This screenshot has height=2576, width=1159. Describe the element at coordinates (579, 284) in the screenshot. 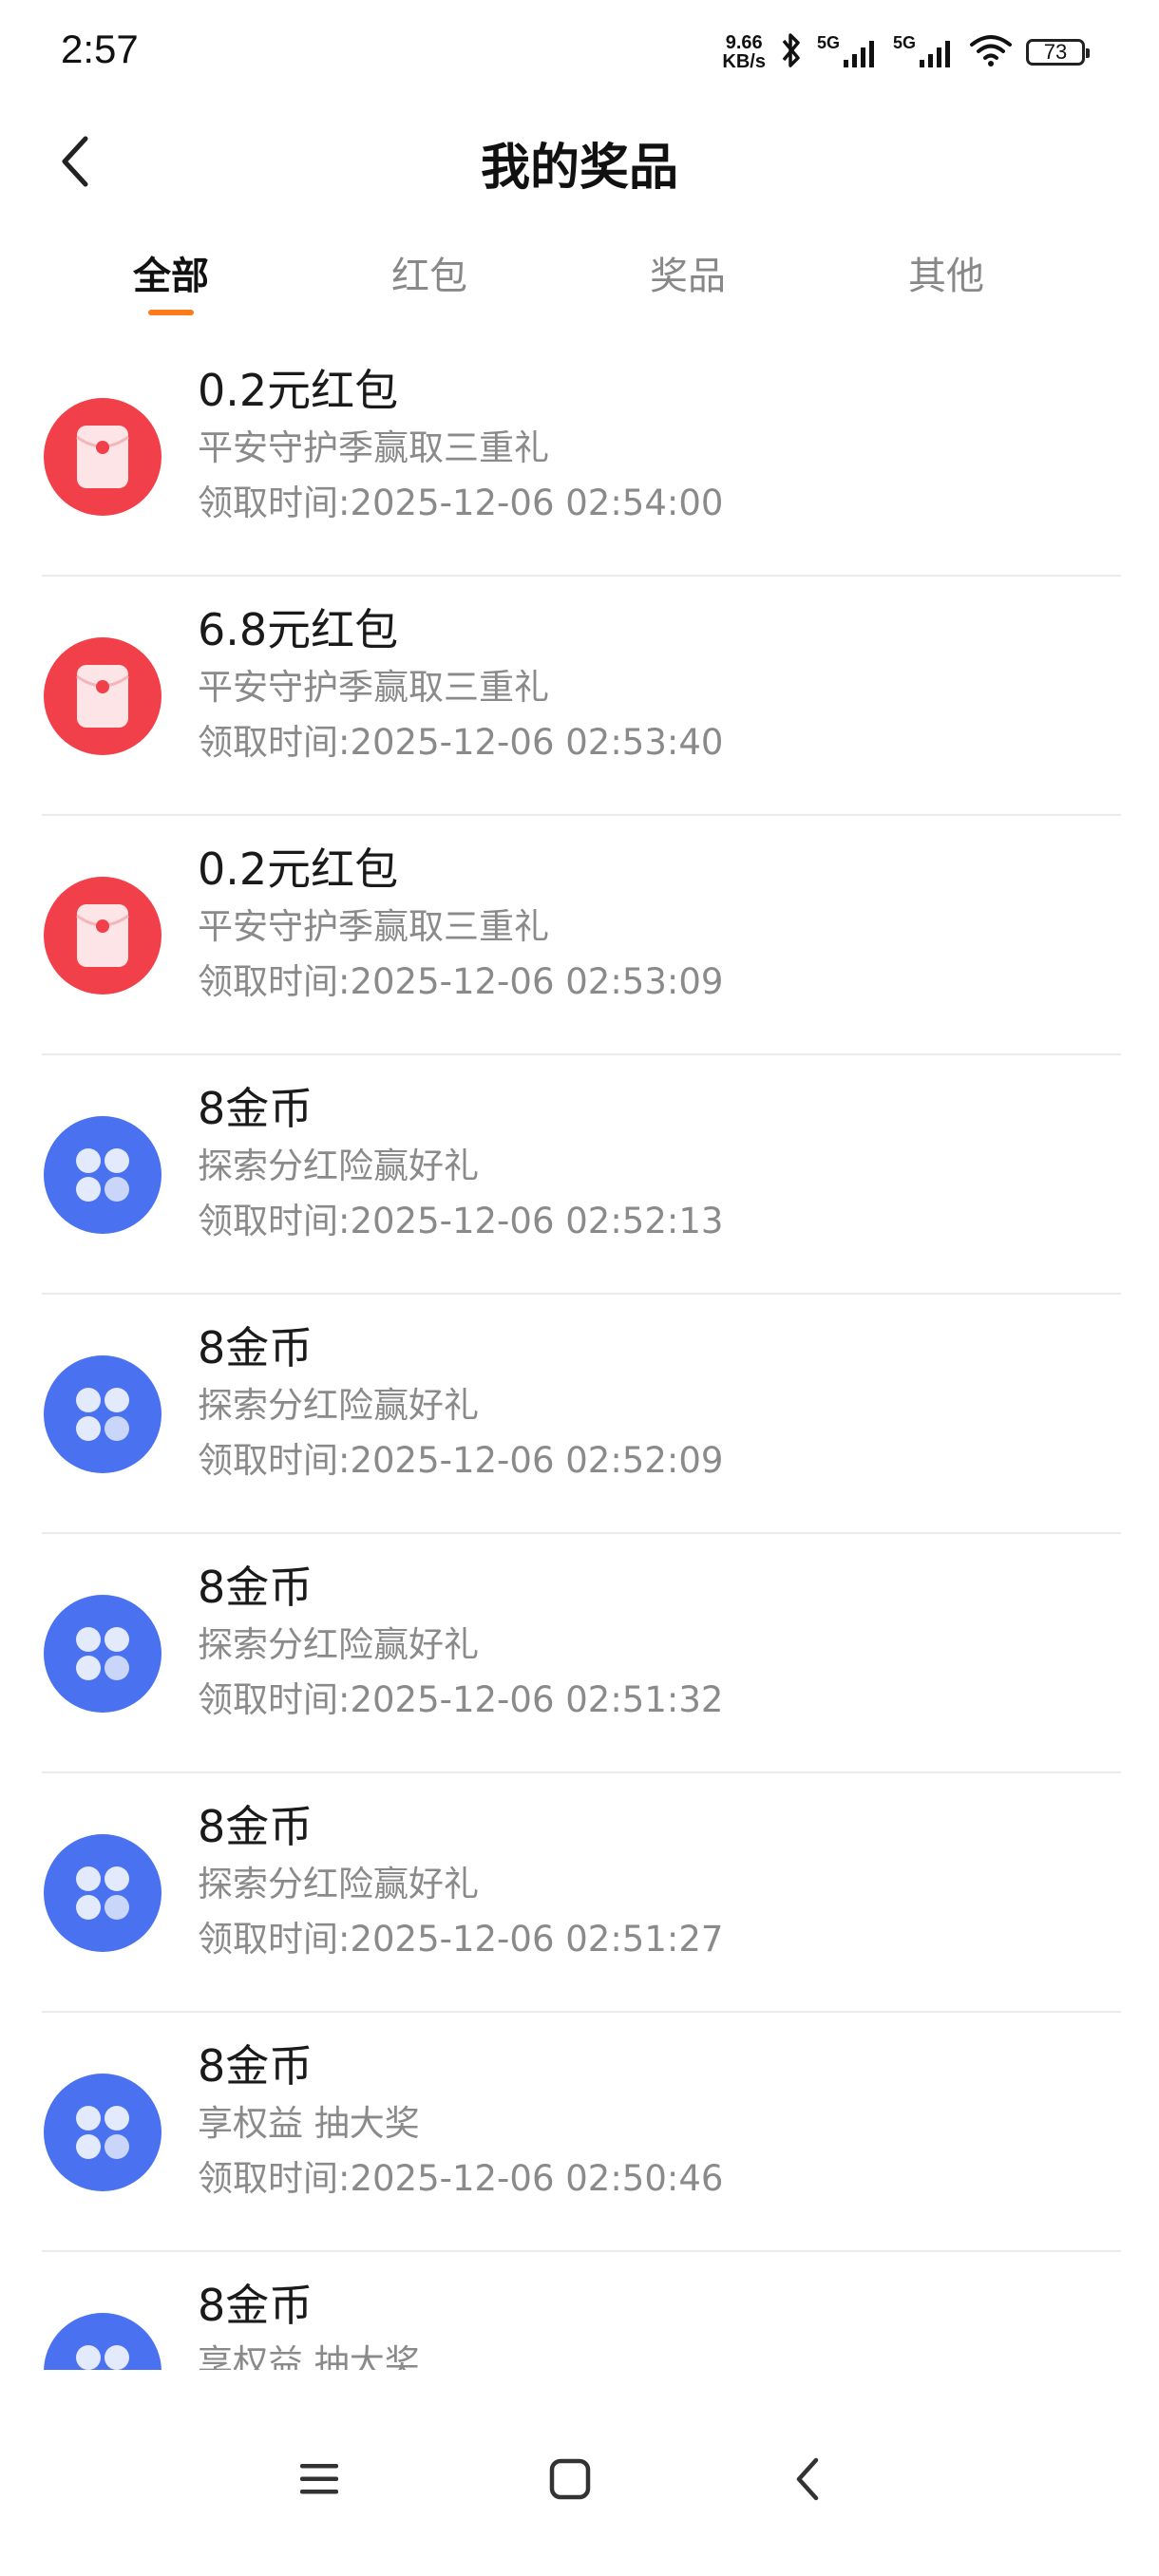

I see `tab-bar: 全部 红包 奖品 其他` at that location.